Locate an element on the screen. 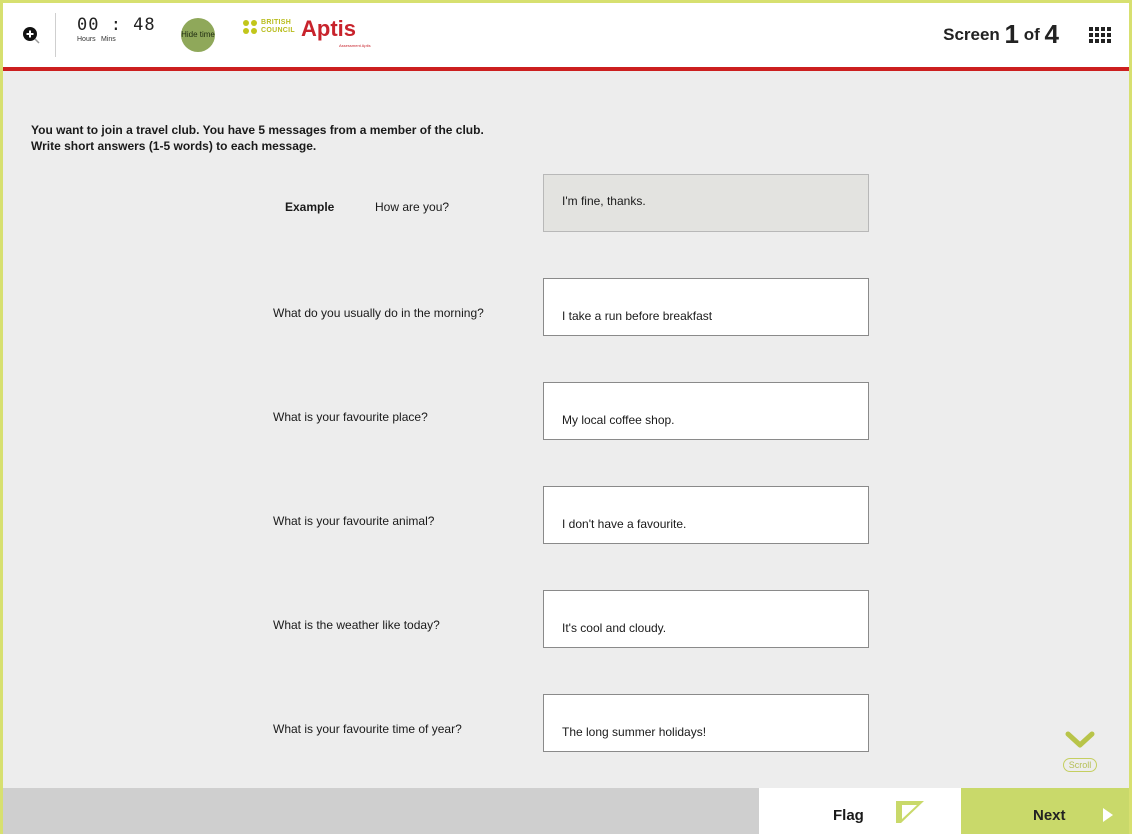 The image size is (1132, 834). play-right-icon is located at coordinates (1108, 815).